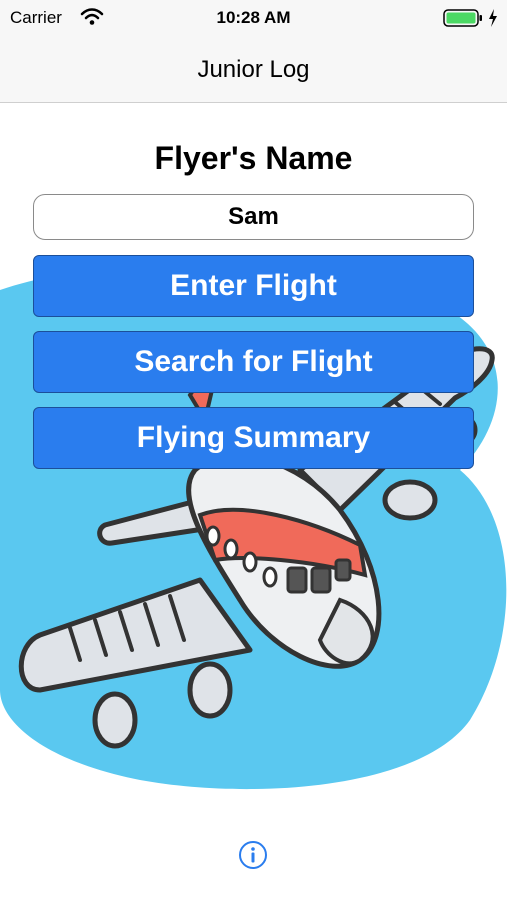 The width and height of the screenshot is (507, 900). Describe the element at coordinates (493, 18) in the screenshot. I see `charging-icon` at that location.